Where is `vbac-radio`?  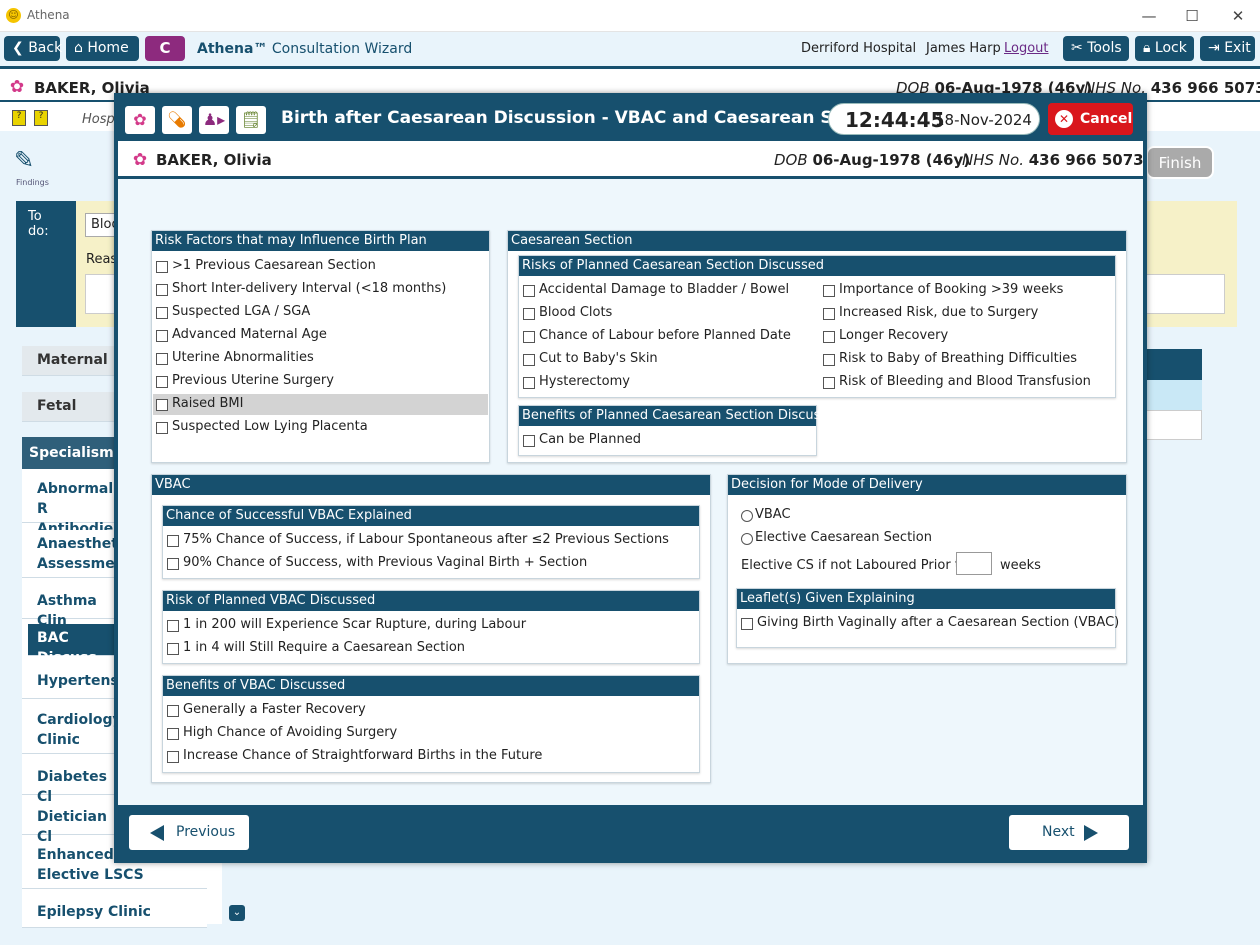 vbac-radio is located at coordinates (747, 516).